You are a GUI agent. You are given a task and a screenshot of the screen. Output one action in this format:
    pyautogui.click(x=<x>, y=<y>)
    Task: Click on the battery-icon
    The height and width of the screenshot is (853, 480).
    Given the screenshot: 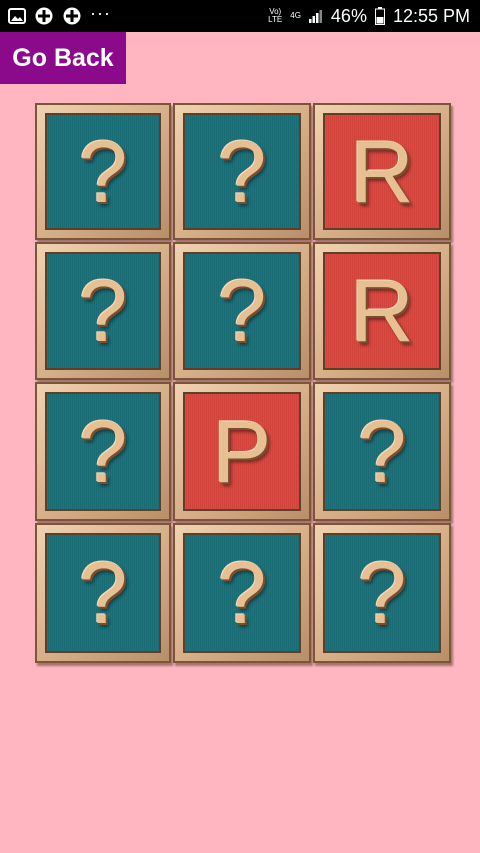 What is the action you would take?
    pyautogui.click(x=379, y=16)
    